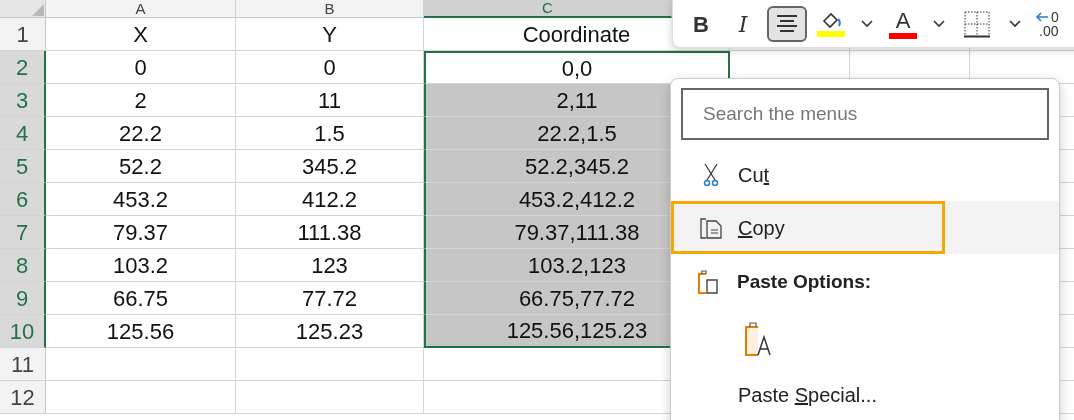  What do you see at coordinates (1042, 17) in the screenshot?
I see `arrow-left-icon` at bounding box center [1042, 17].